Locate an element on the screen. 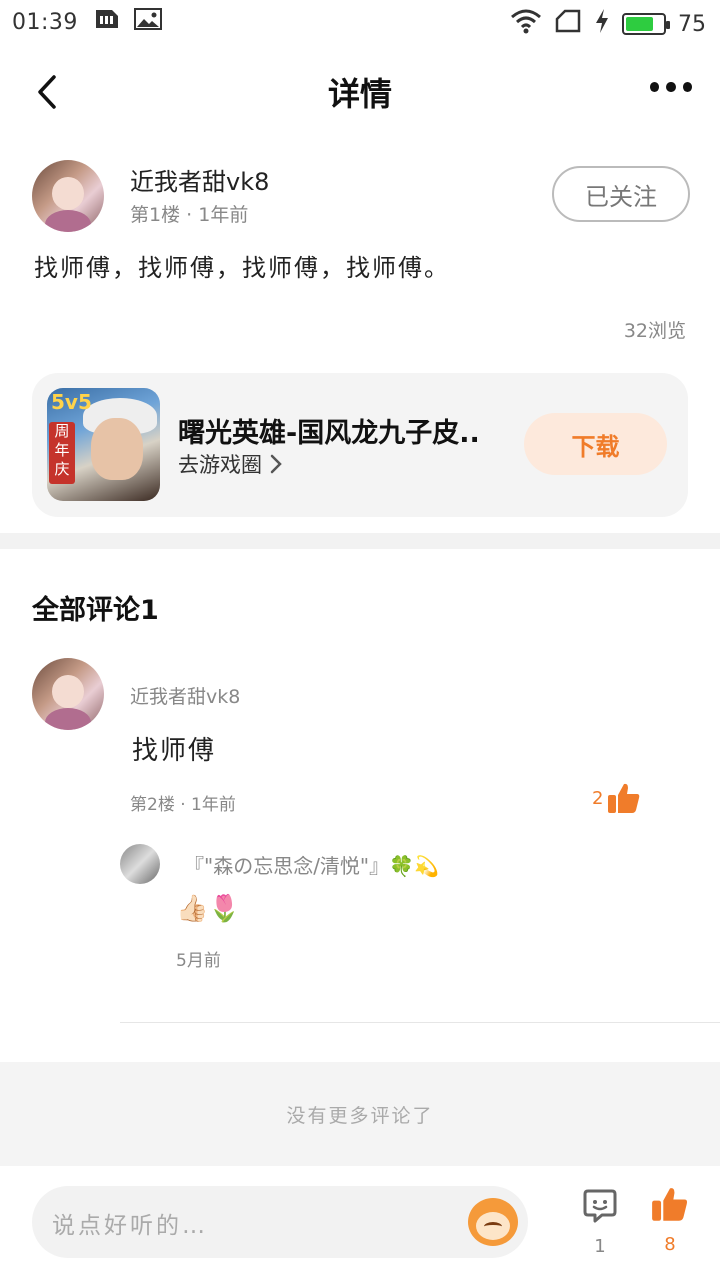 Image resolution: width=720 pixels, height=1280 pixels. battery-fill is located at coordinates (639, 24).